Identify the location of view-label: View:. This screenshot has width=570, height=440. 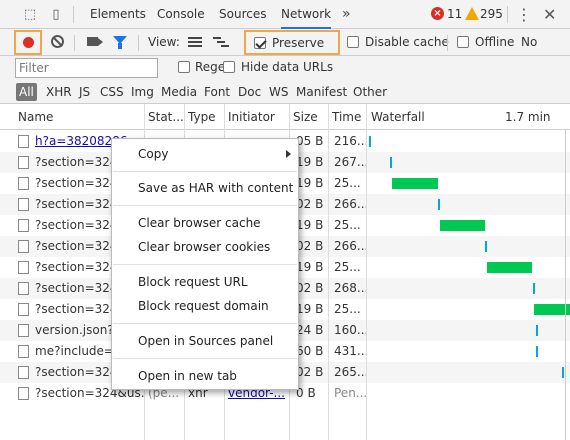
(164, 42).